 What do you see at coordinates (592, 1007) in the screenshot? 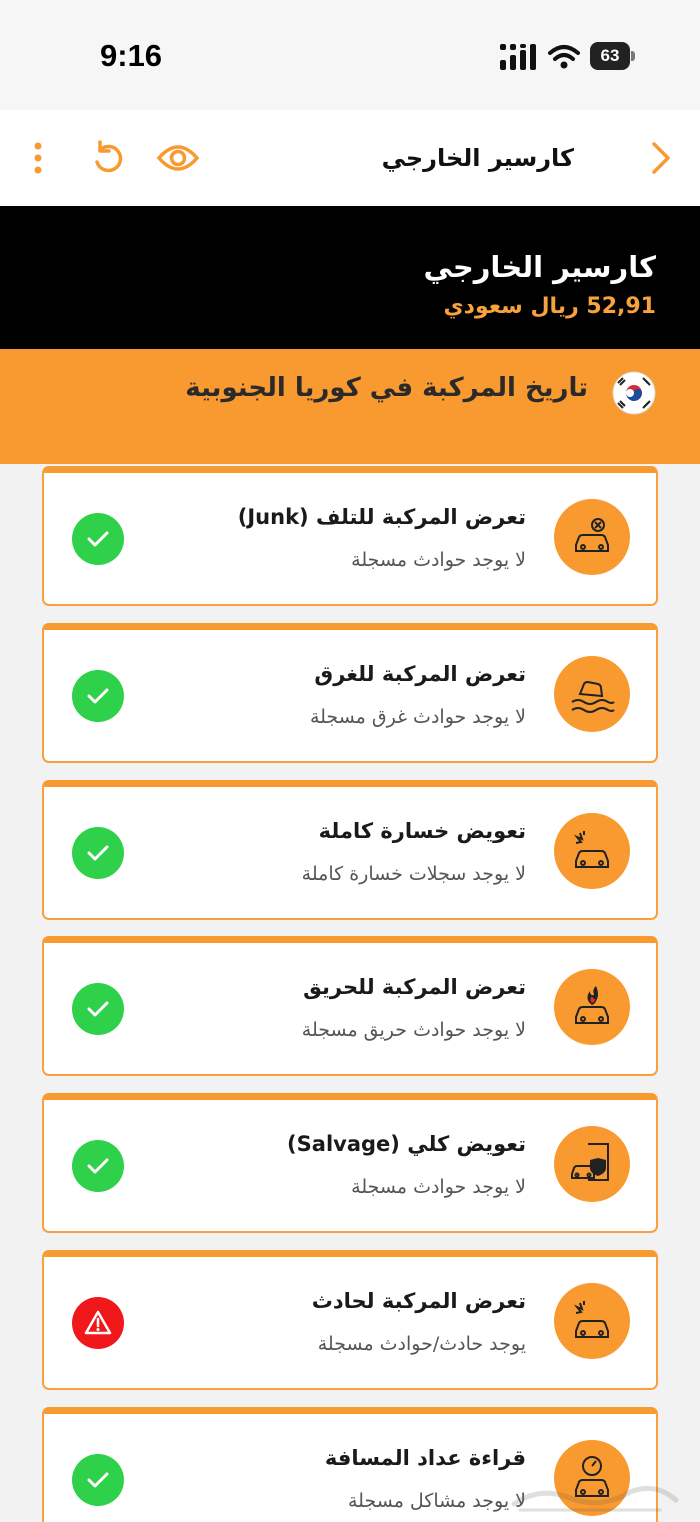
I see `fire-car-icon` at bounding box center [592, 1007].